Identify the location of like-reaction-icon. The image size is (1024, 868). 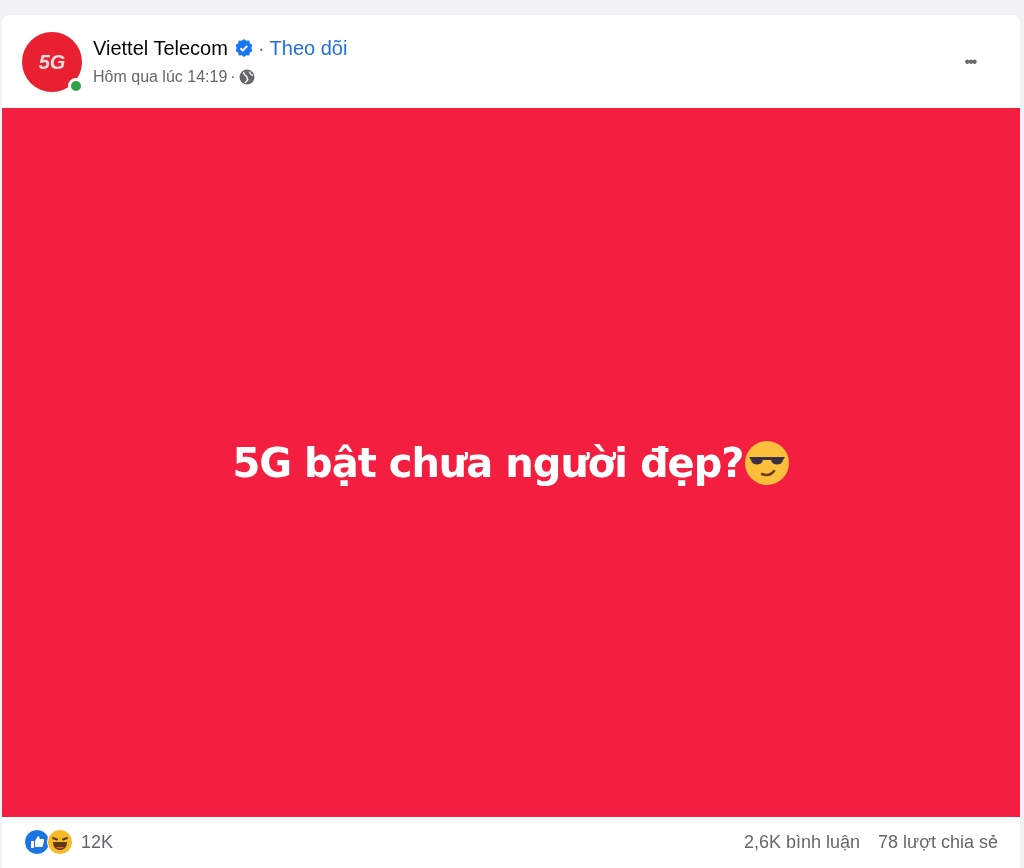
(37, 842).